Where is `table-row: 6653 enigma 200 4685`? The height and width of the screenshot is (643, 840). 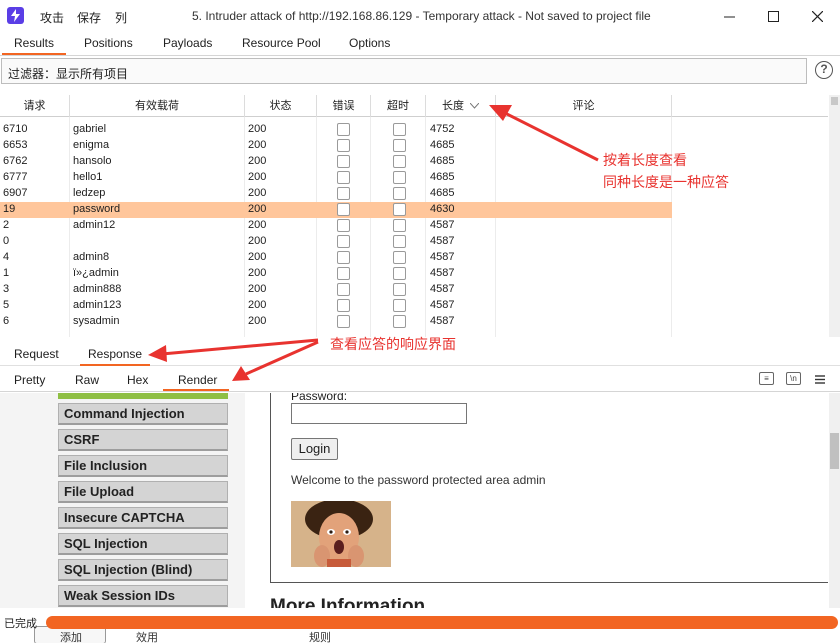 table-row: 6653 enigma 200 4685 is located at coordinates (414, 146).